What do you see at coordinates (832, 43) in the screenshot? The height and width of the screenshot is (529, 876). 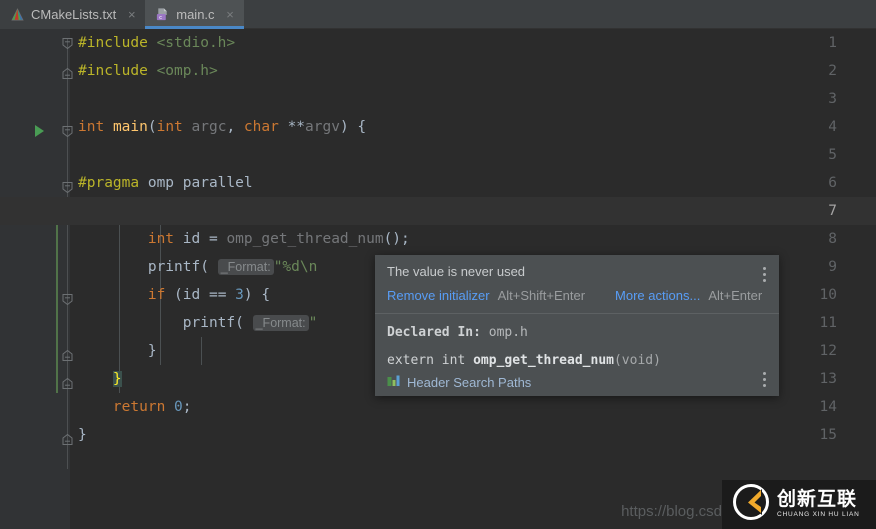 I see `line-number: 1` at bounding box center [832, 43].